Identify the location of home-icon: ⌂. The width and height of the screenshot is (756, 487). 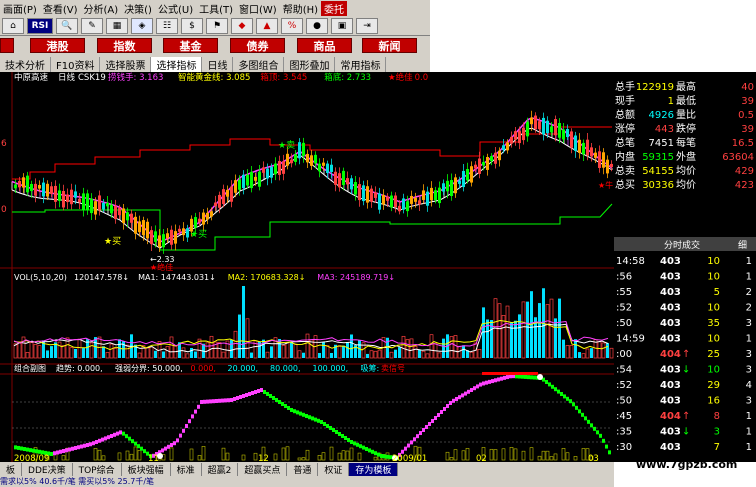
(13, 25).